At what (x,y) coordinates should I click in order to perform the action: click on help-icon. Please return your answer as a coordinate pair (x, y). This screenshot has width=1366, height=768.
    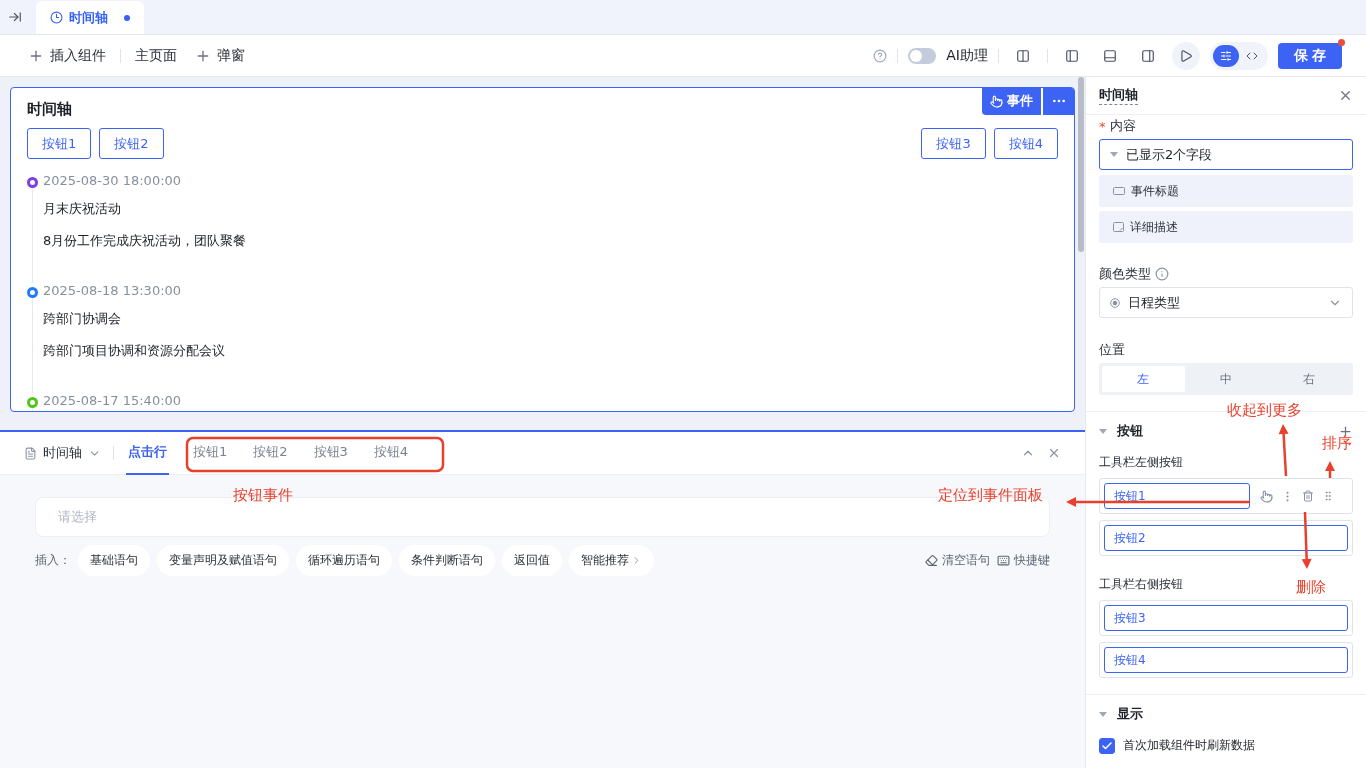
    Looking at the image, I should click on (880, 55).